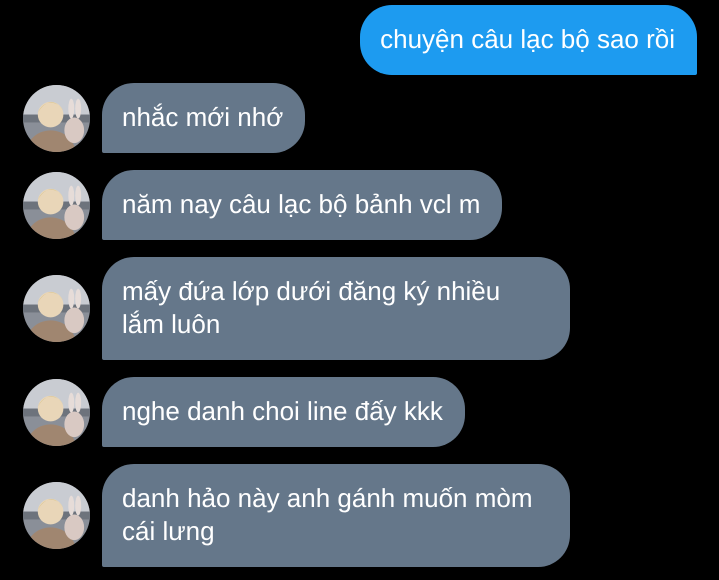 This screenshot has width=719, height=580. What do you see at coordinates (336, 515) in the screenshot?
I see `message-bubble: danh hảo này anh gánh muốn mòm cái lưng` at bounding box center [336, 515].